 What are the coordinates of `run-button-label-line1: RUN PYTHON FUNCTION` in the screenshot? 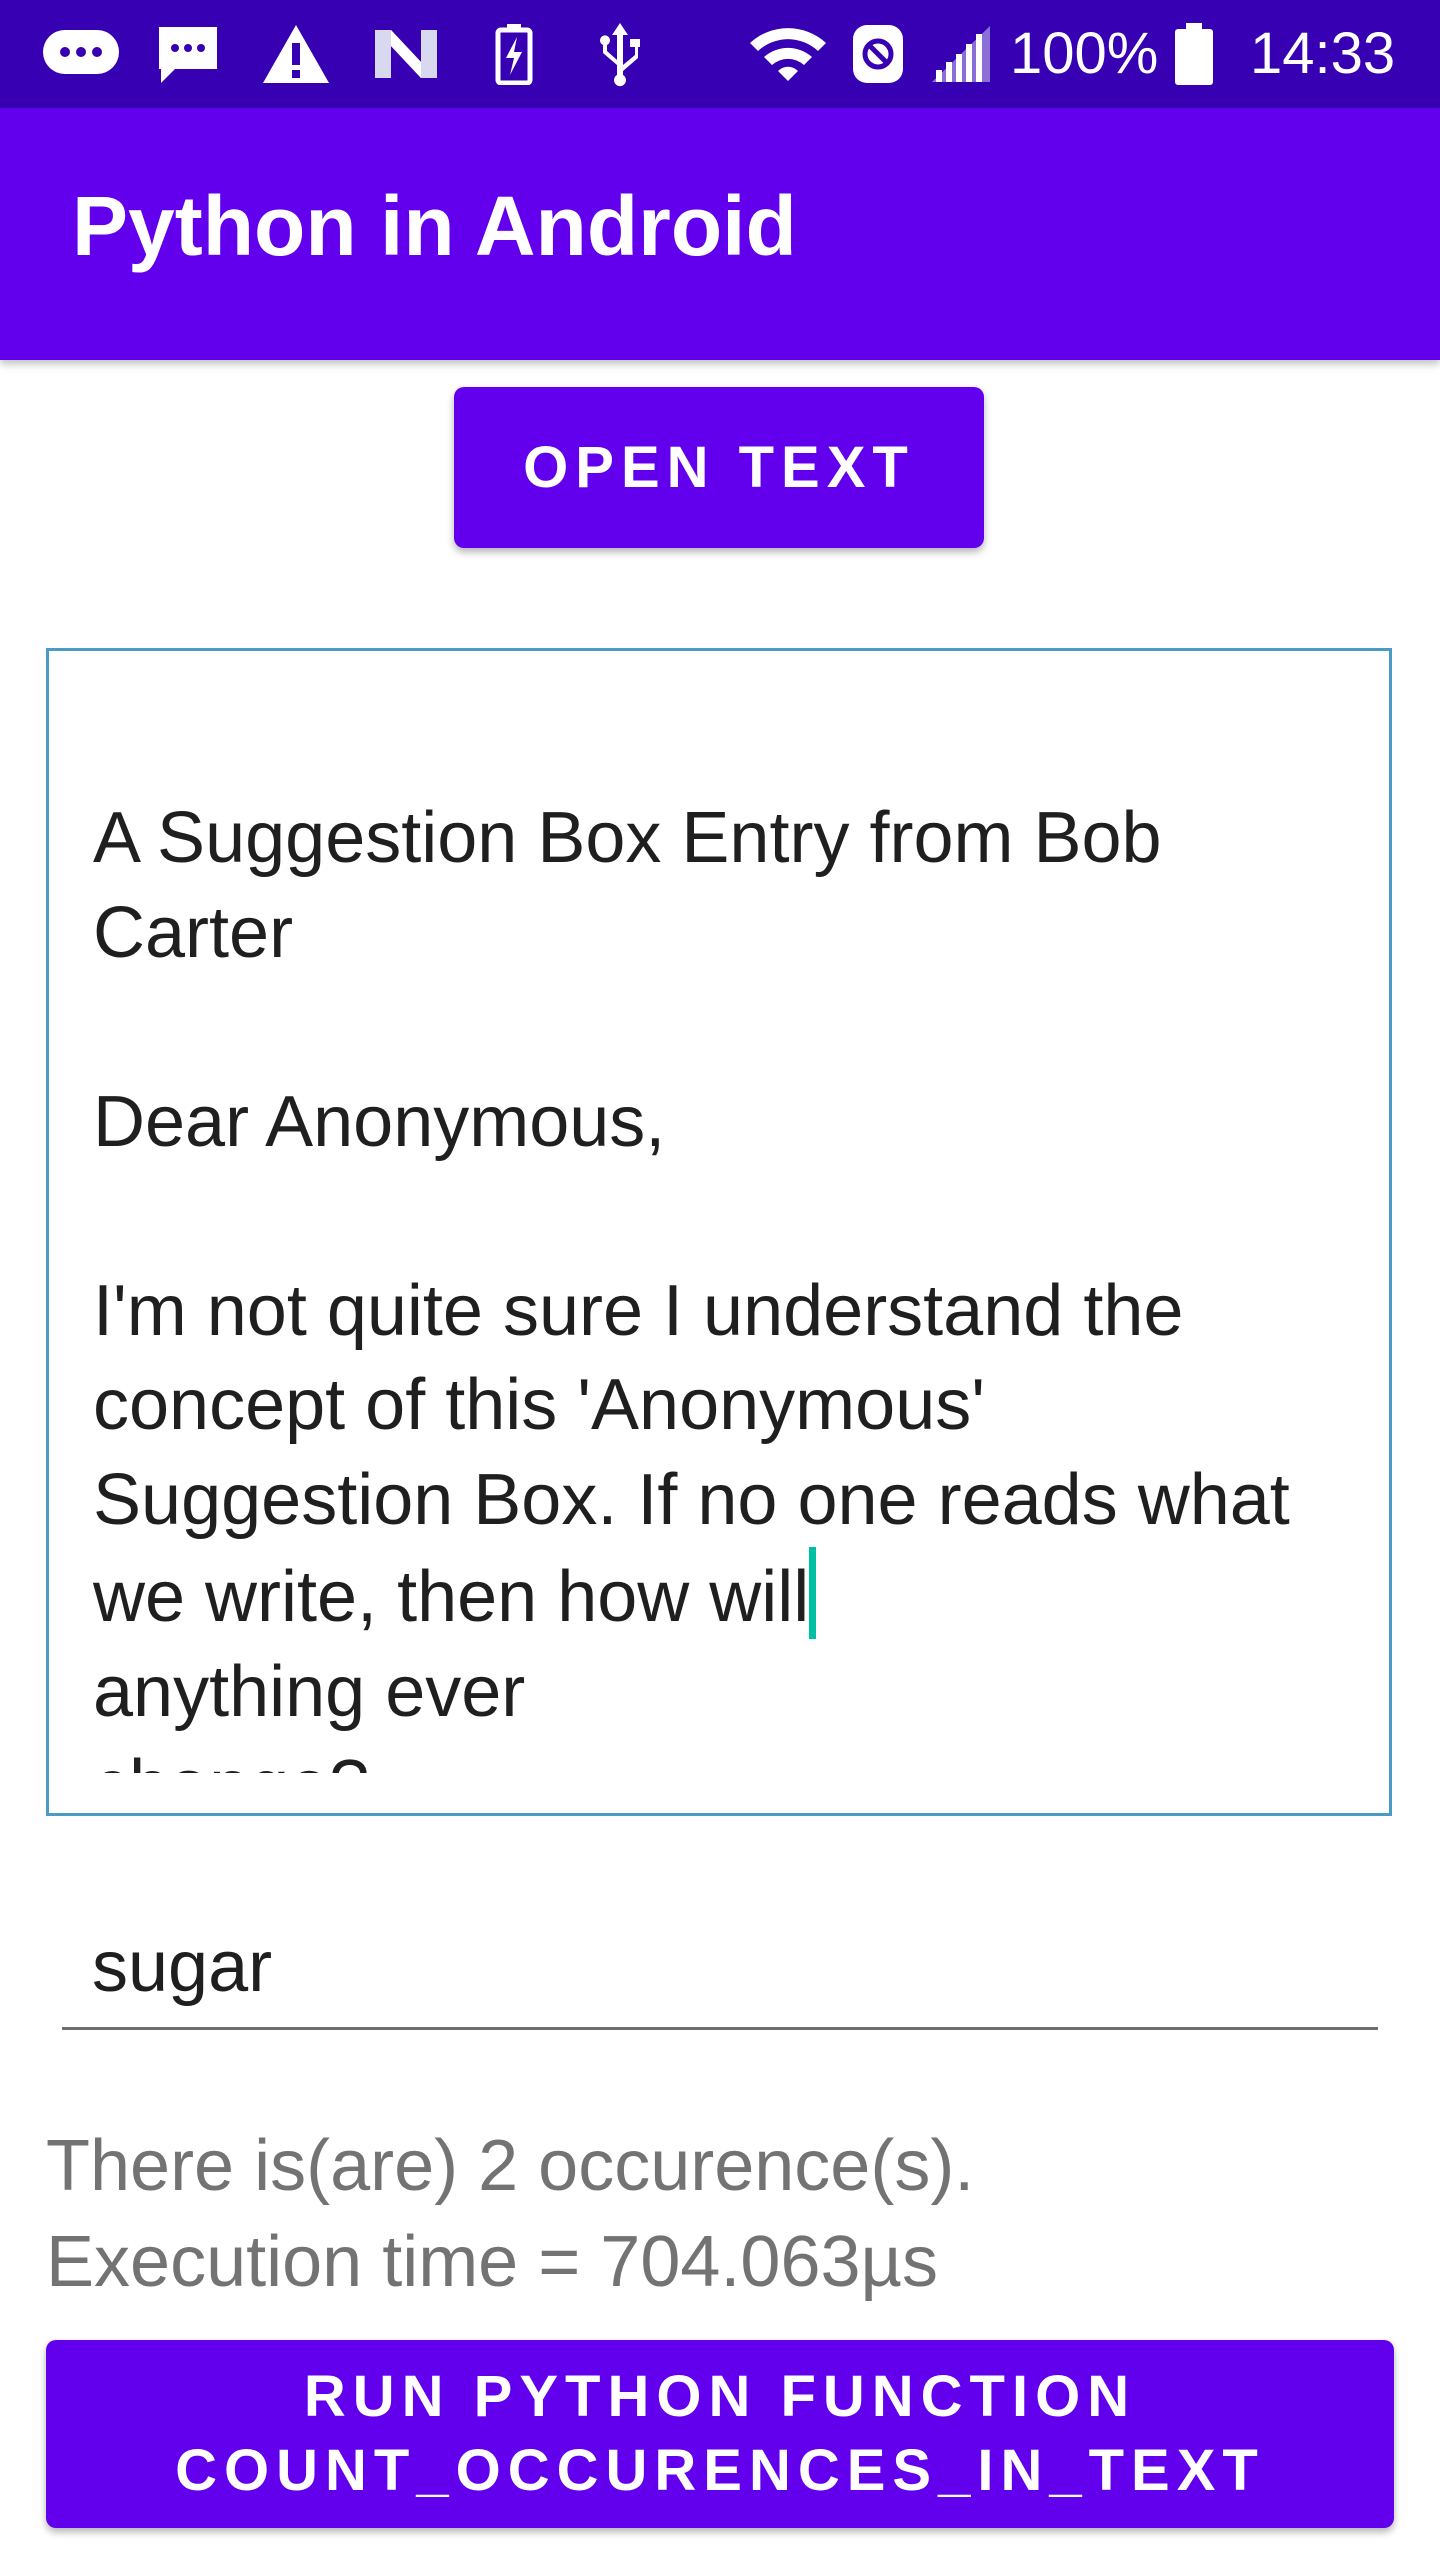 It's located at (720, 2396).